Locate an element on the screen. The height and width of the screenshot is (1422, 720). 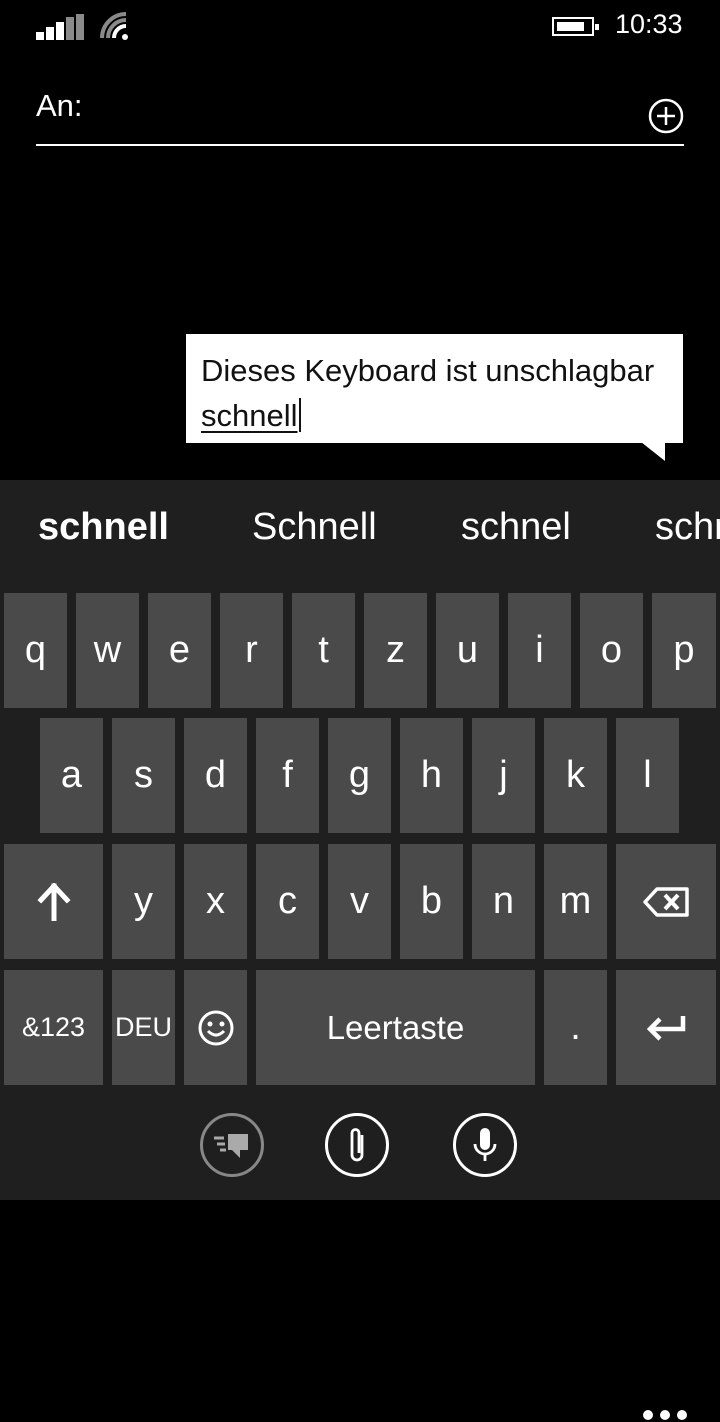
shift-key is located at coordinates (53, 901).